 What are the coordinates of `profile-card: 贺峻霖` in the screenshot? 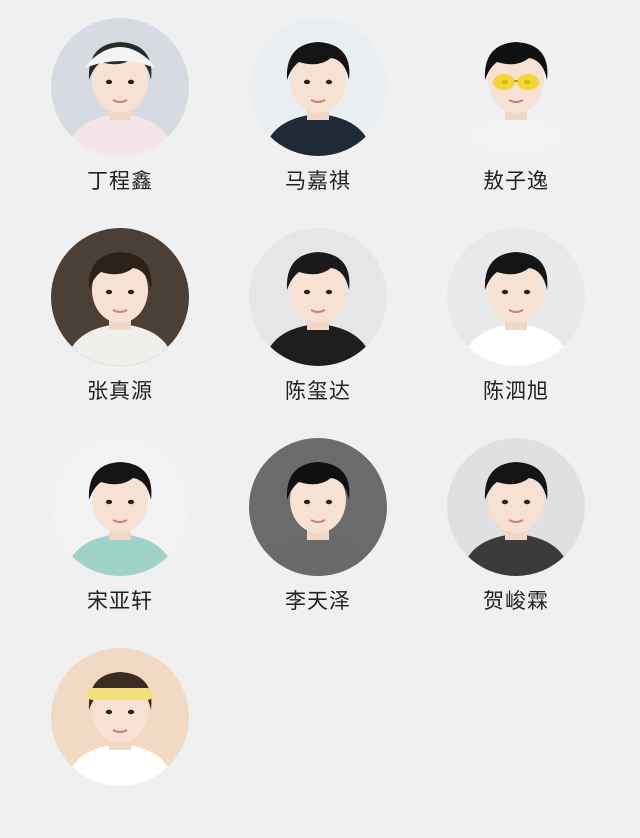 It's located at (516, 533).